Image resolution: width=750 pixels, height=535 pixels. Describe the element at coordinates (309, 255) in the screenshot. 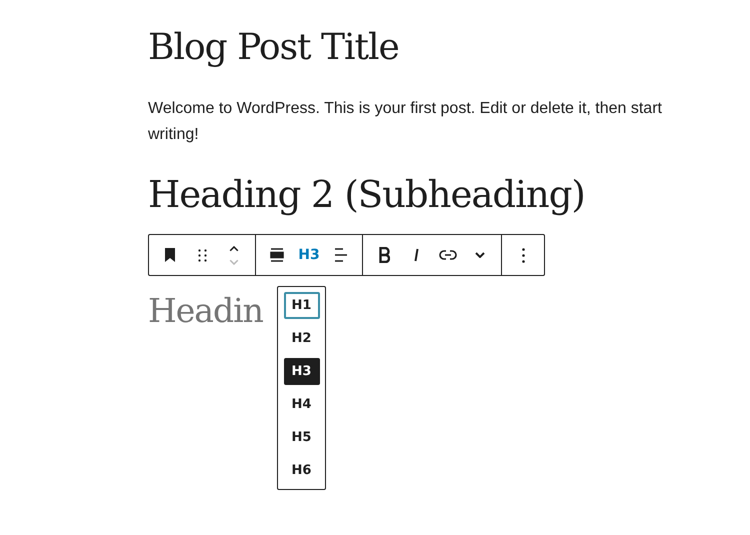

I see `heading-level-button: H3` at that location.